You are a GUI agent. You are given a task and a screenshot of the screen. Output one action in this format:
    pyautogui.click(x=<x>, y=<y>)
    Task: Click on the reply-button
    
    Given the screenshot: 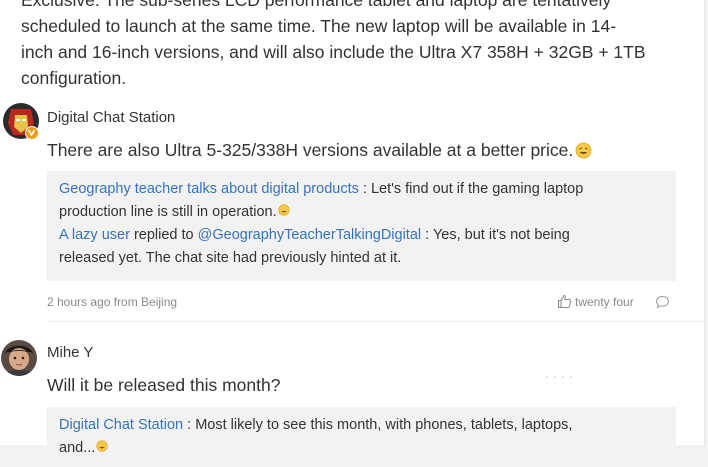 What is the action you would take?
    pyautogui.click(x=662, y=304)
    